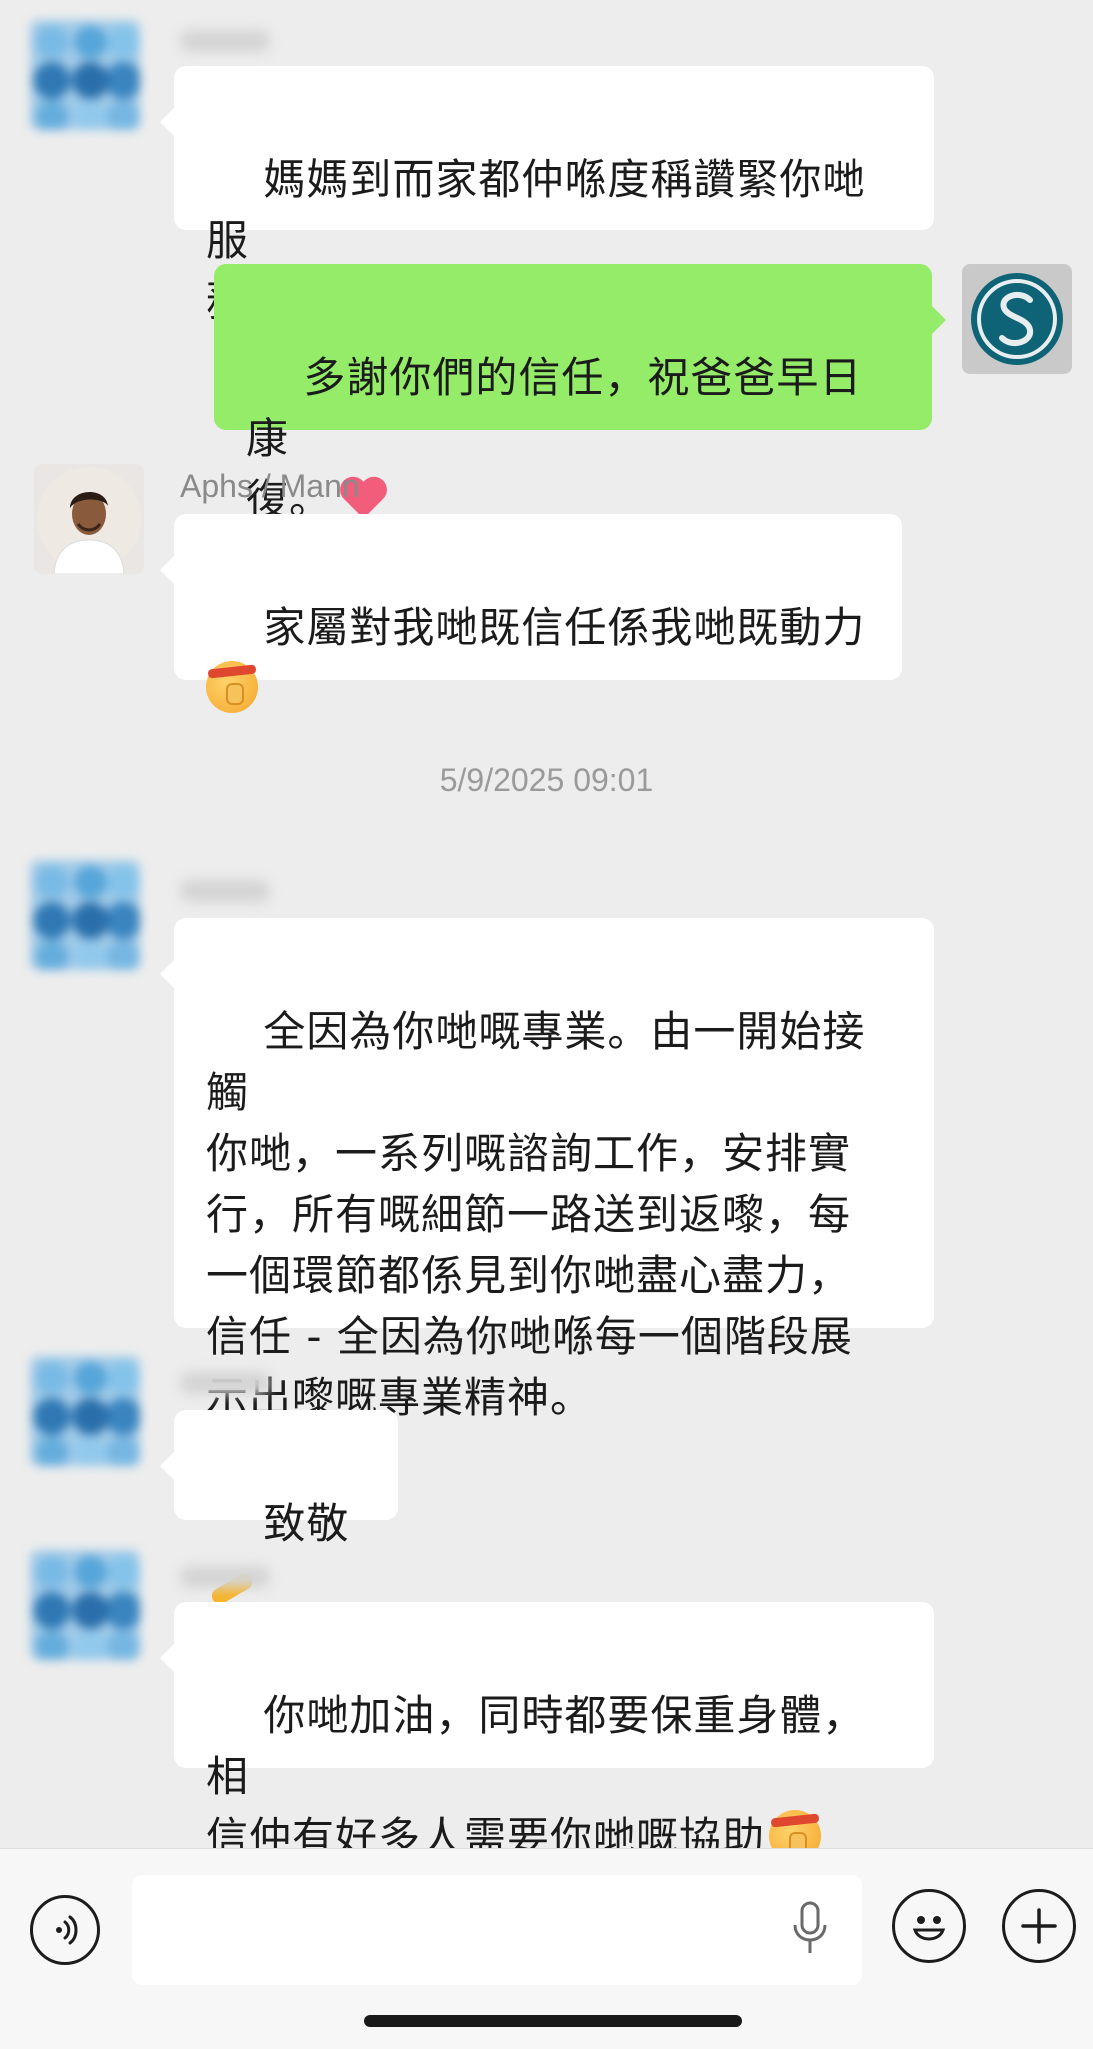  I want to click on message-bubble: 家屬對我哋既信任係我哋既動力, so click(531, 613).